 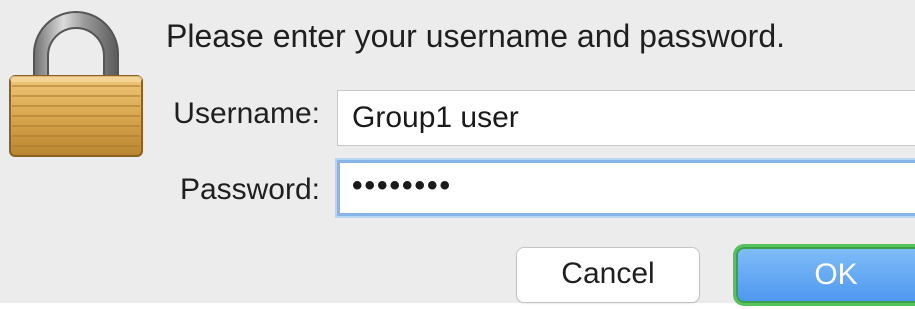 I want to click on password-label: Password:, so click(x=249, y=189).